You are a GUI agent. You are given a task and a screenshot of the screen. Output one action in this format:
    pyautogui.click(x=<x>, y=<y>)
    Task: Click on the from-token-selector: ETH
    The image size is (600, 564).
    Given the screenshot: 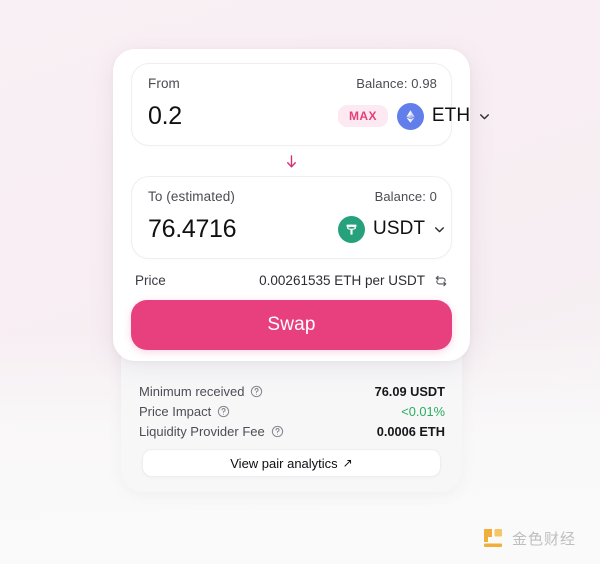 What is the action you would take?
    pyautogui.click(x=443, y=116)
    